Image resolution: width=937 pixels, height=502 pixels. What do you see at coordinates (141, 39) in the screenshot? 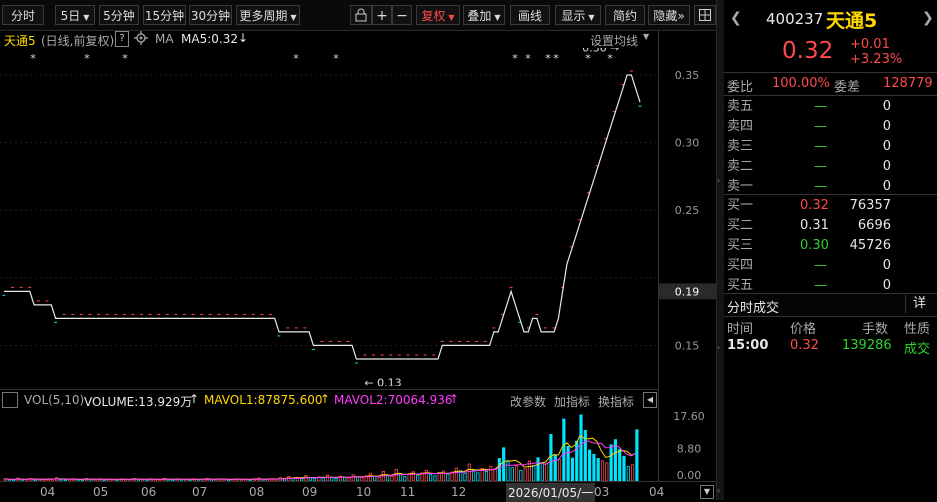
I see `gear-icon` at bounding box center [141, 39].